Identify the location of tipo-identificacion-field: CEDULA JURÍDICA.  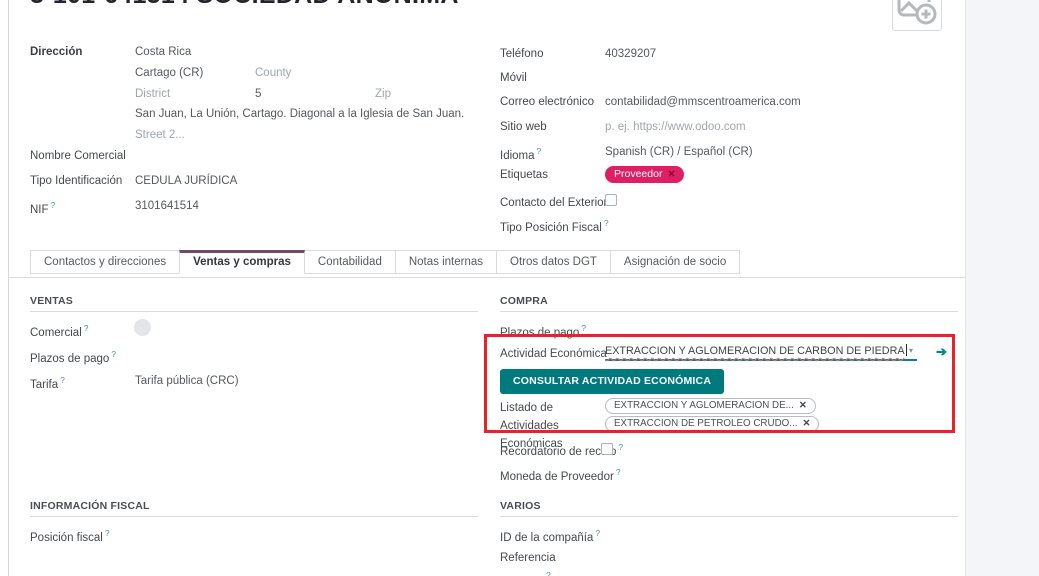
(186, 181).